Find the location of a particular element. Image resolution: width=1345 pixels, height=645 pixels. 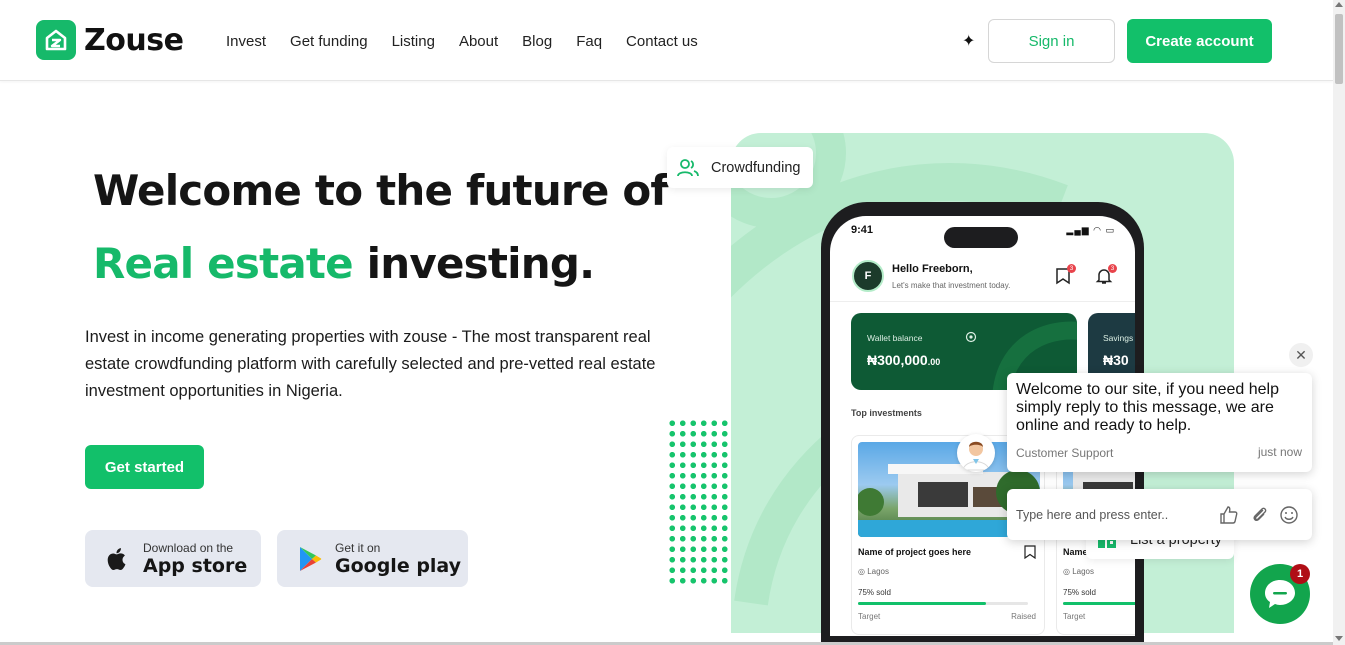

dot-pattern-decoration is located at coordinates (699, 503).